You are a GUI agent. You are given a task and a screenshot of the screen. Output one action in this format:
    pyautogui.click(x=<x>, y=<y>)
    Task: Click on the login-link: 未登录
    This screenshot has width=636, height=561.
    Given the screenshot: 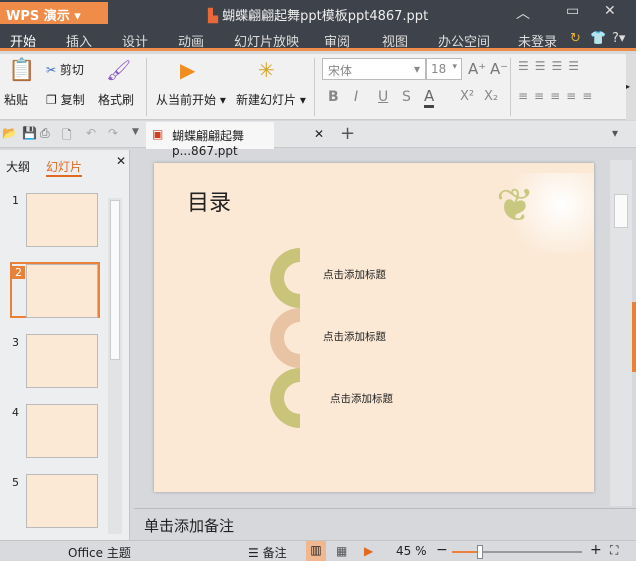 What is the action you would take?
    pyautogui.click(x=537, y=40)
    